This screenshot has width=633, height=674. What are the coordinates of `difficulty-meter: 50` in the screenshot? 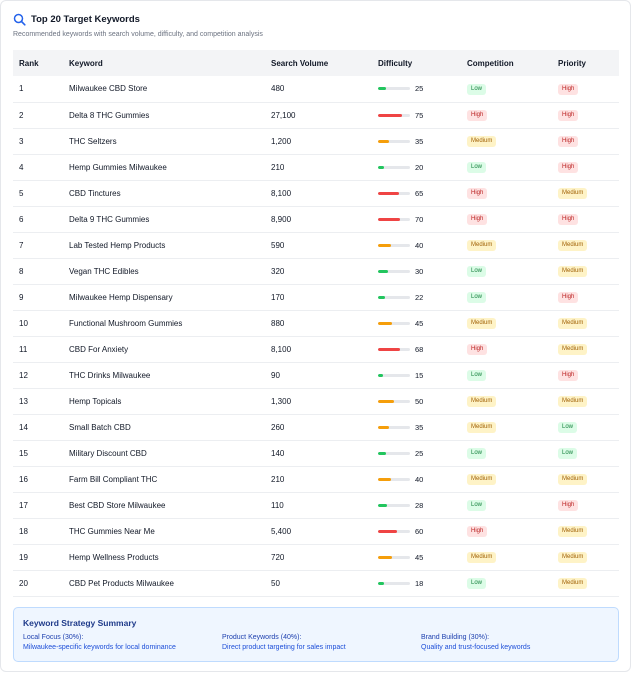 It's located at (419, 401).